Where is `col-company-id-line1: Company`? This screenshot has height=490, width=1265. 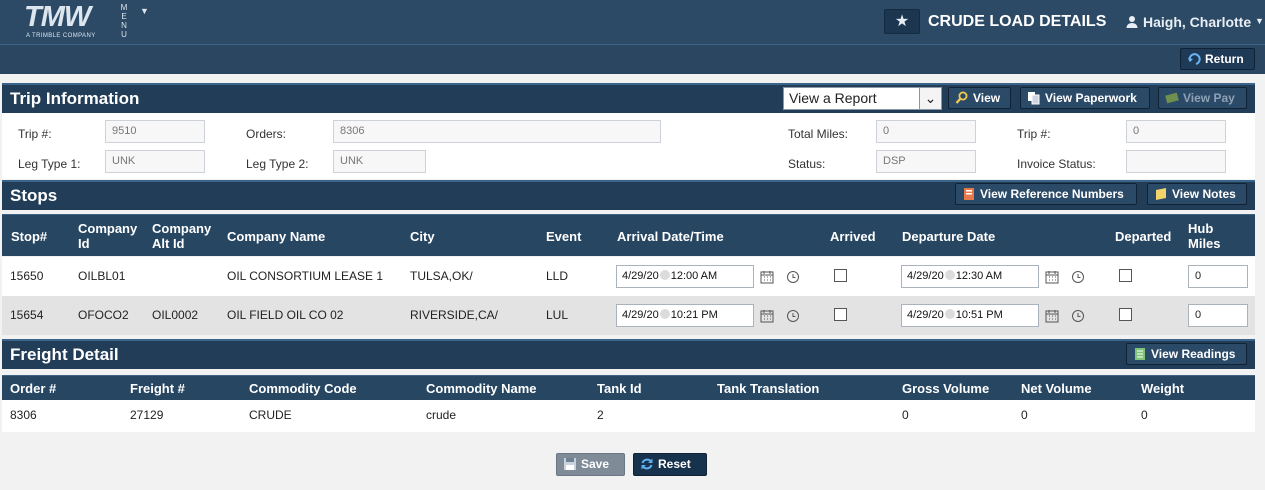
col-company-id-line1: Company is located at coordinates (108, 228).